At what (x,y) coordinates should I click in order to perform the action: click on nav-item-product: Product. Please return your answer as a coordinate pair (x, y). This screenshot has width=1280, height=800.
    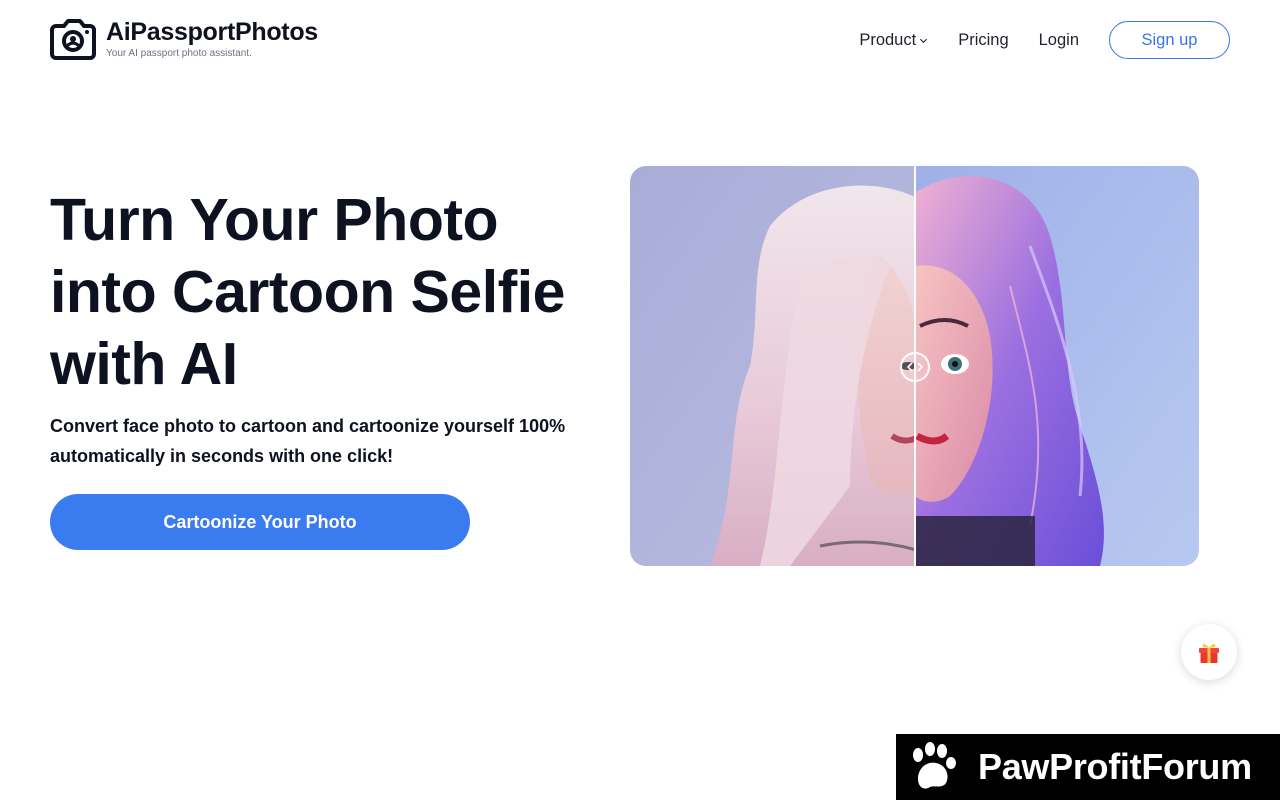
    Looking at the image, I should click on (893, 40).